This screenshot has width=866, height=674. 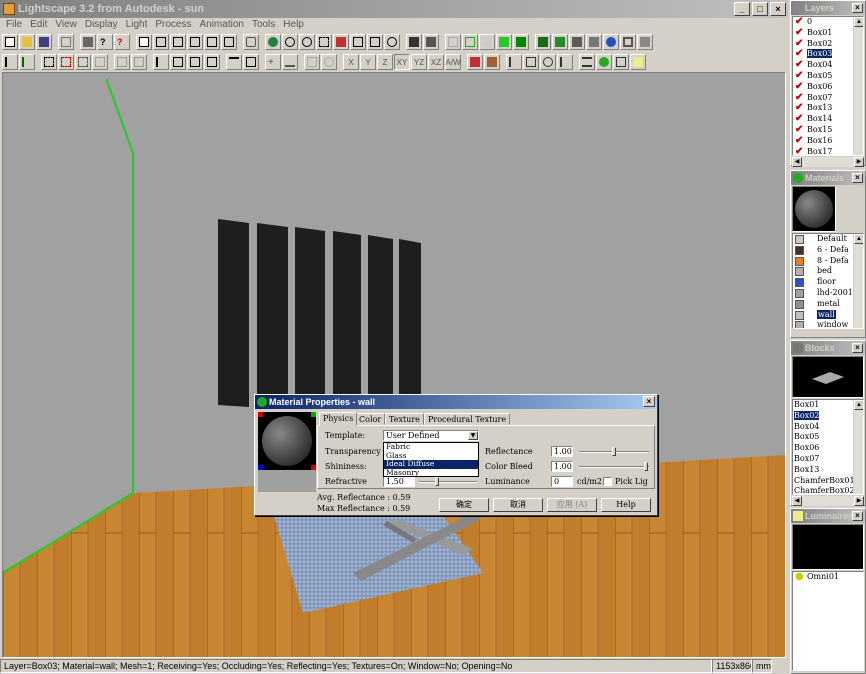 What do you see at coordinates (139, 62) in the screenshot?
I see `paste-icon` at bounding box center [139, 62].